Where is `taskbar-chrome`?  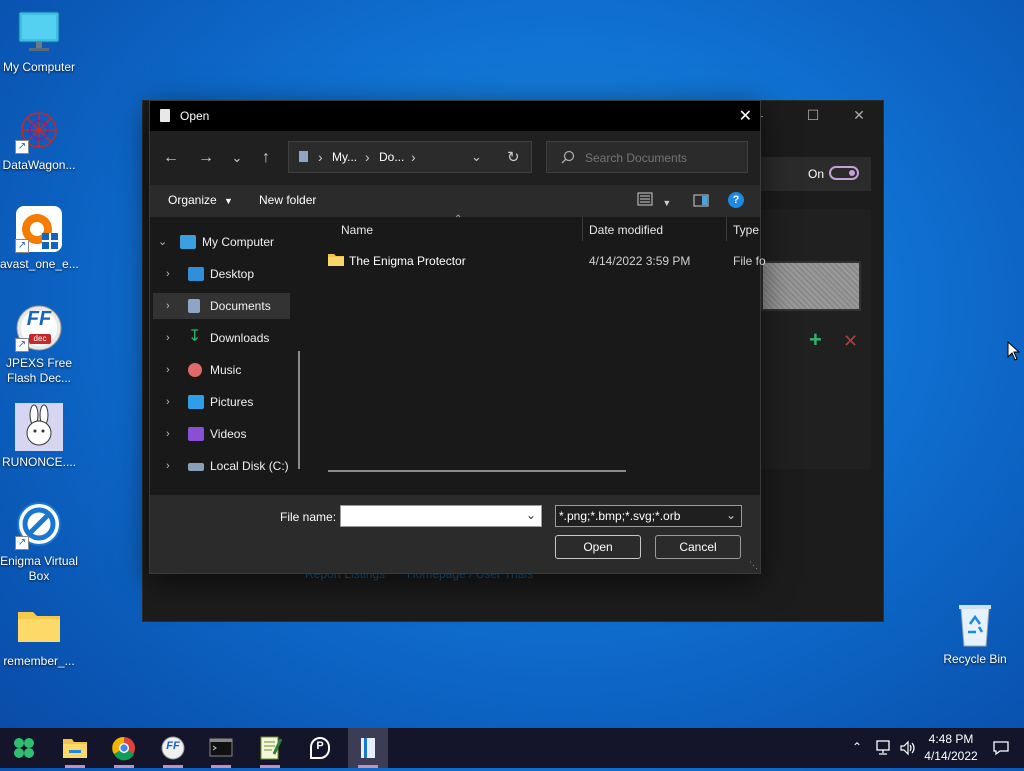
taskbar-chrome is located at coordinates (124, 748).